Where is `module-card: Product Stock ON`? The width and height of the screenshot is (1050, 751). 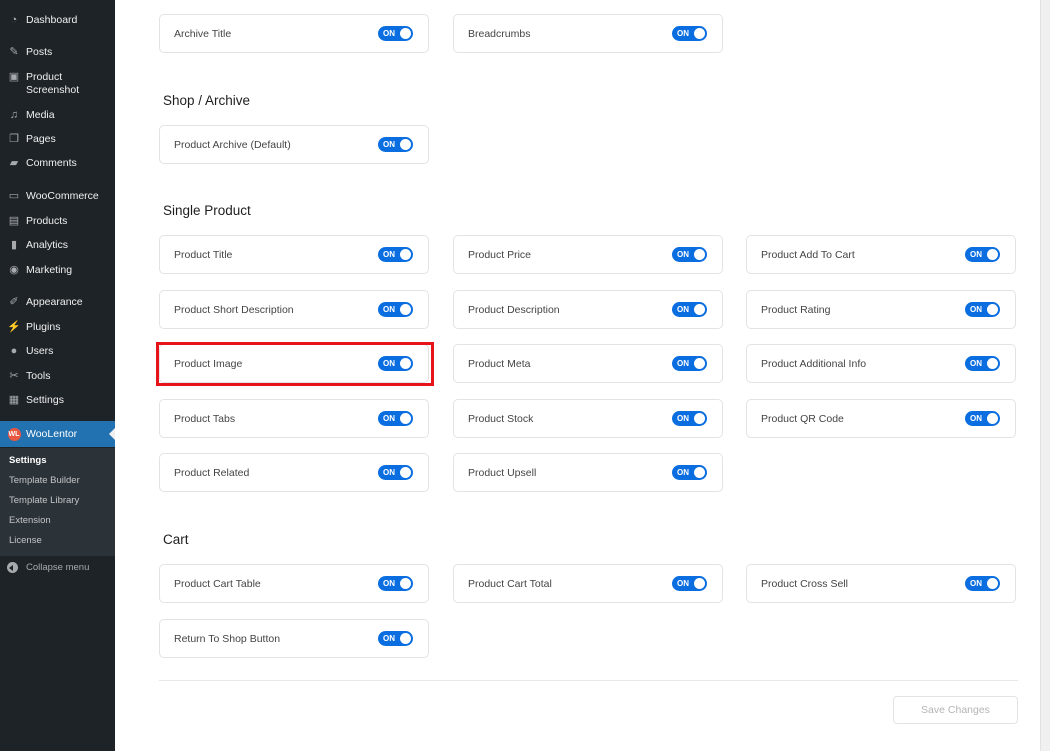 module-card: Product Stock ON is located at coordinates (588, 418).